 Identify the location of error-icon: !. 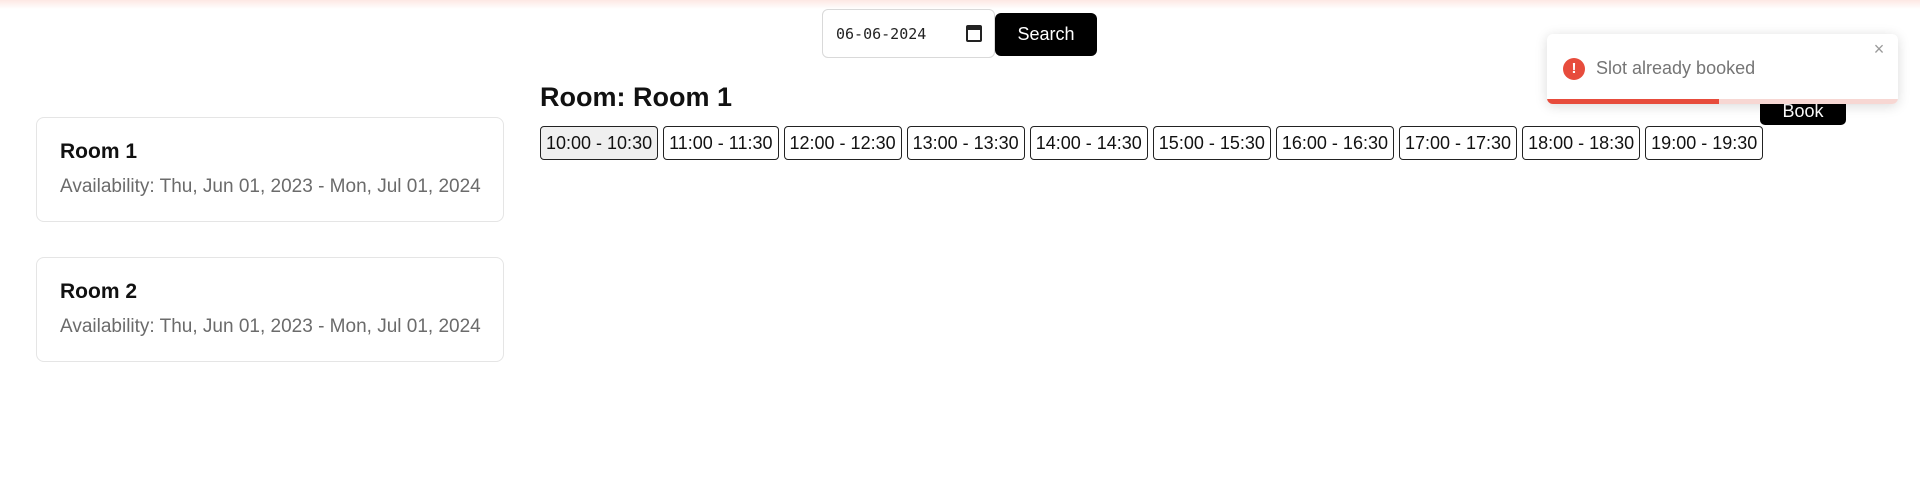
(1574, 69).